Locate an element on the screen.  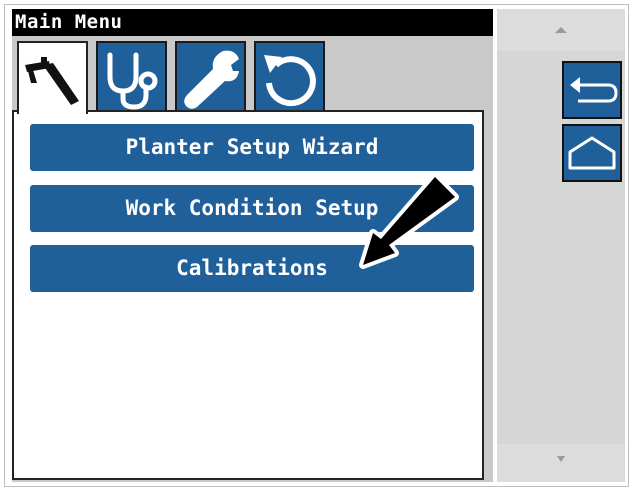
planter-setup-wizard-button: Planter Setup Wizard is located at coordinates (252, 147).